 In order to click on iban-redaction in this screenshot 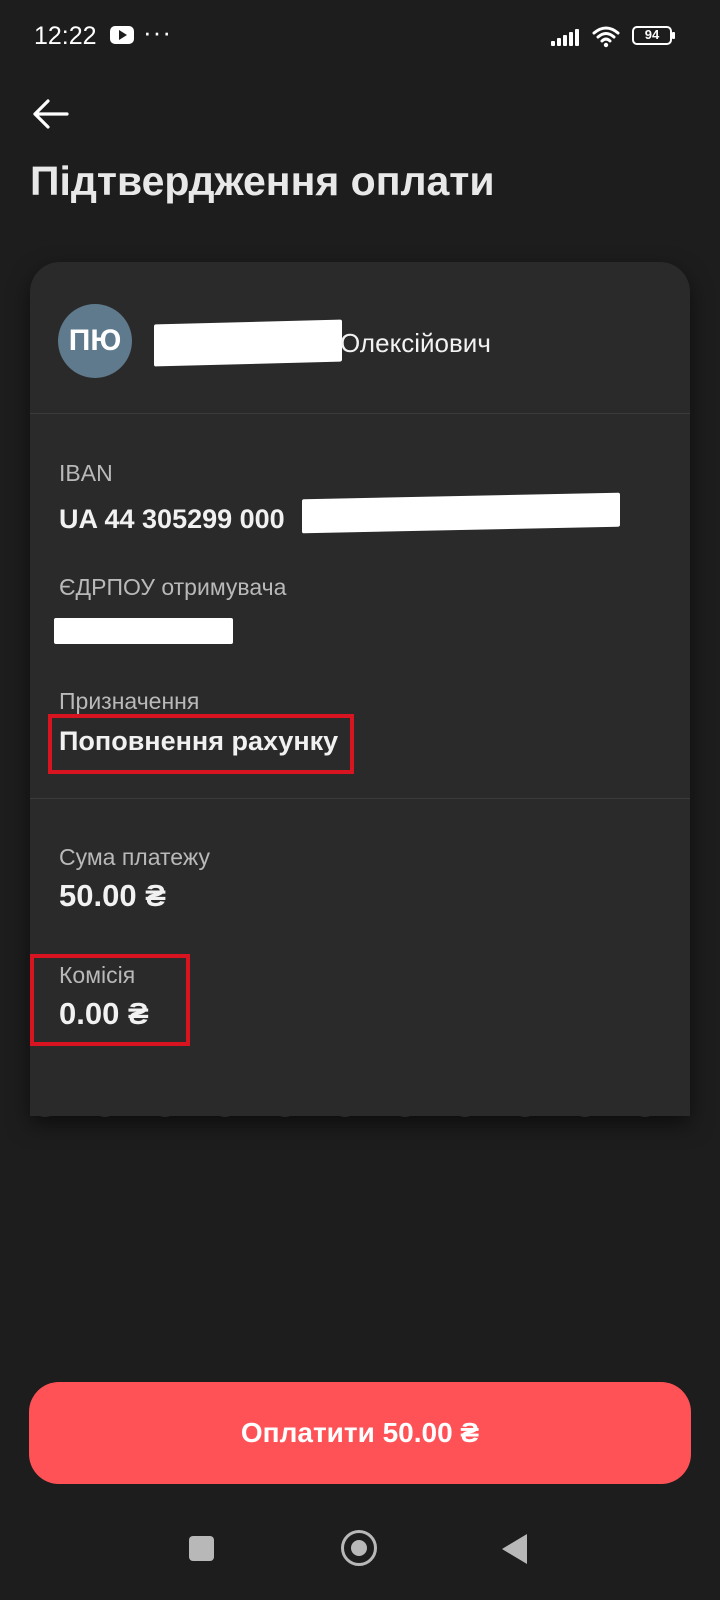, I will do `click(461, 513)`.